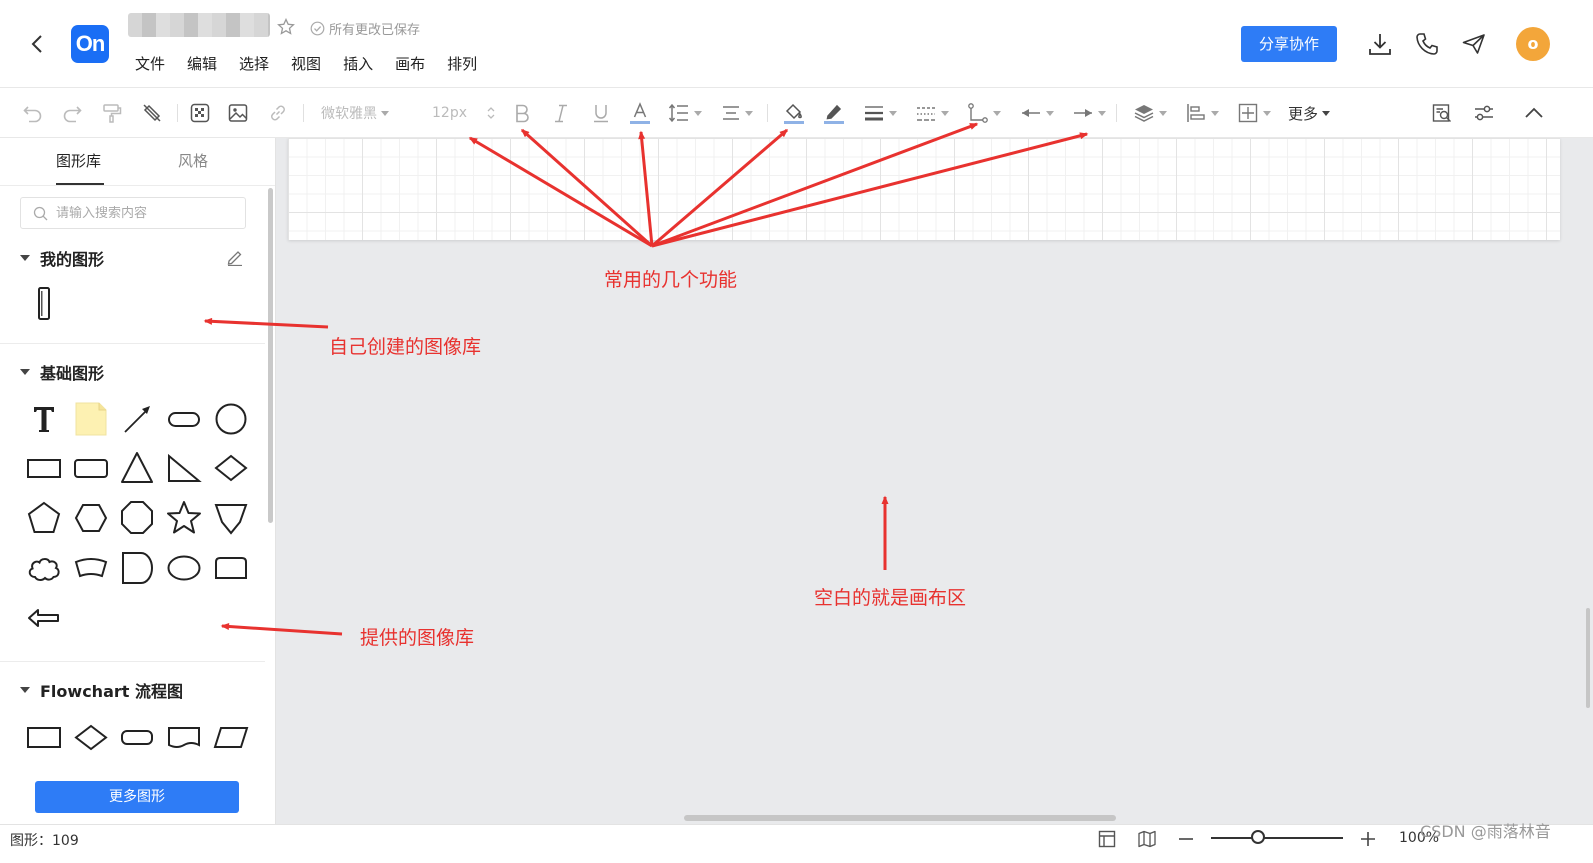  I want to click on line-color-icon, so click(834, 113).